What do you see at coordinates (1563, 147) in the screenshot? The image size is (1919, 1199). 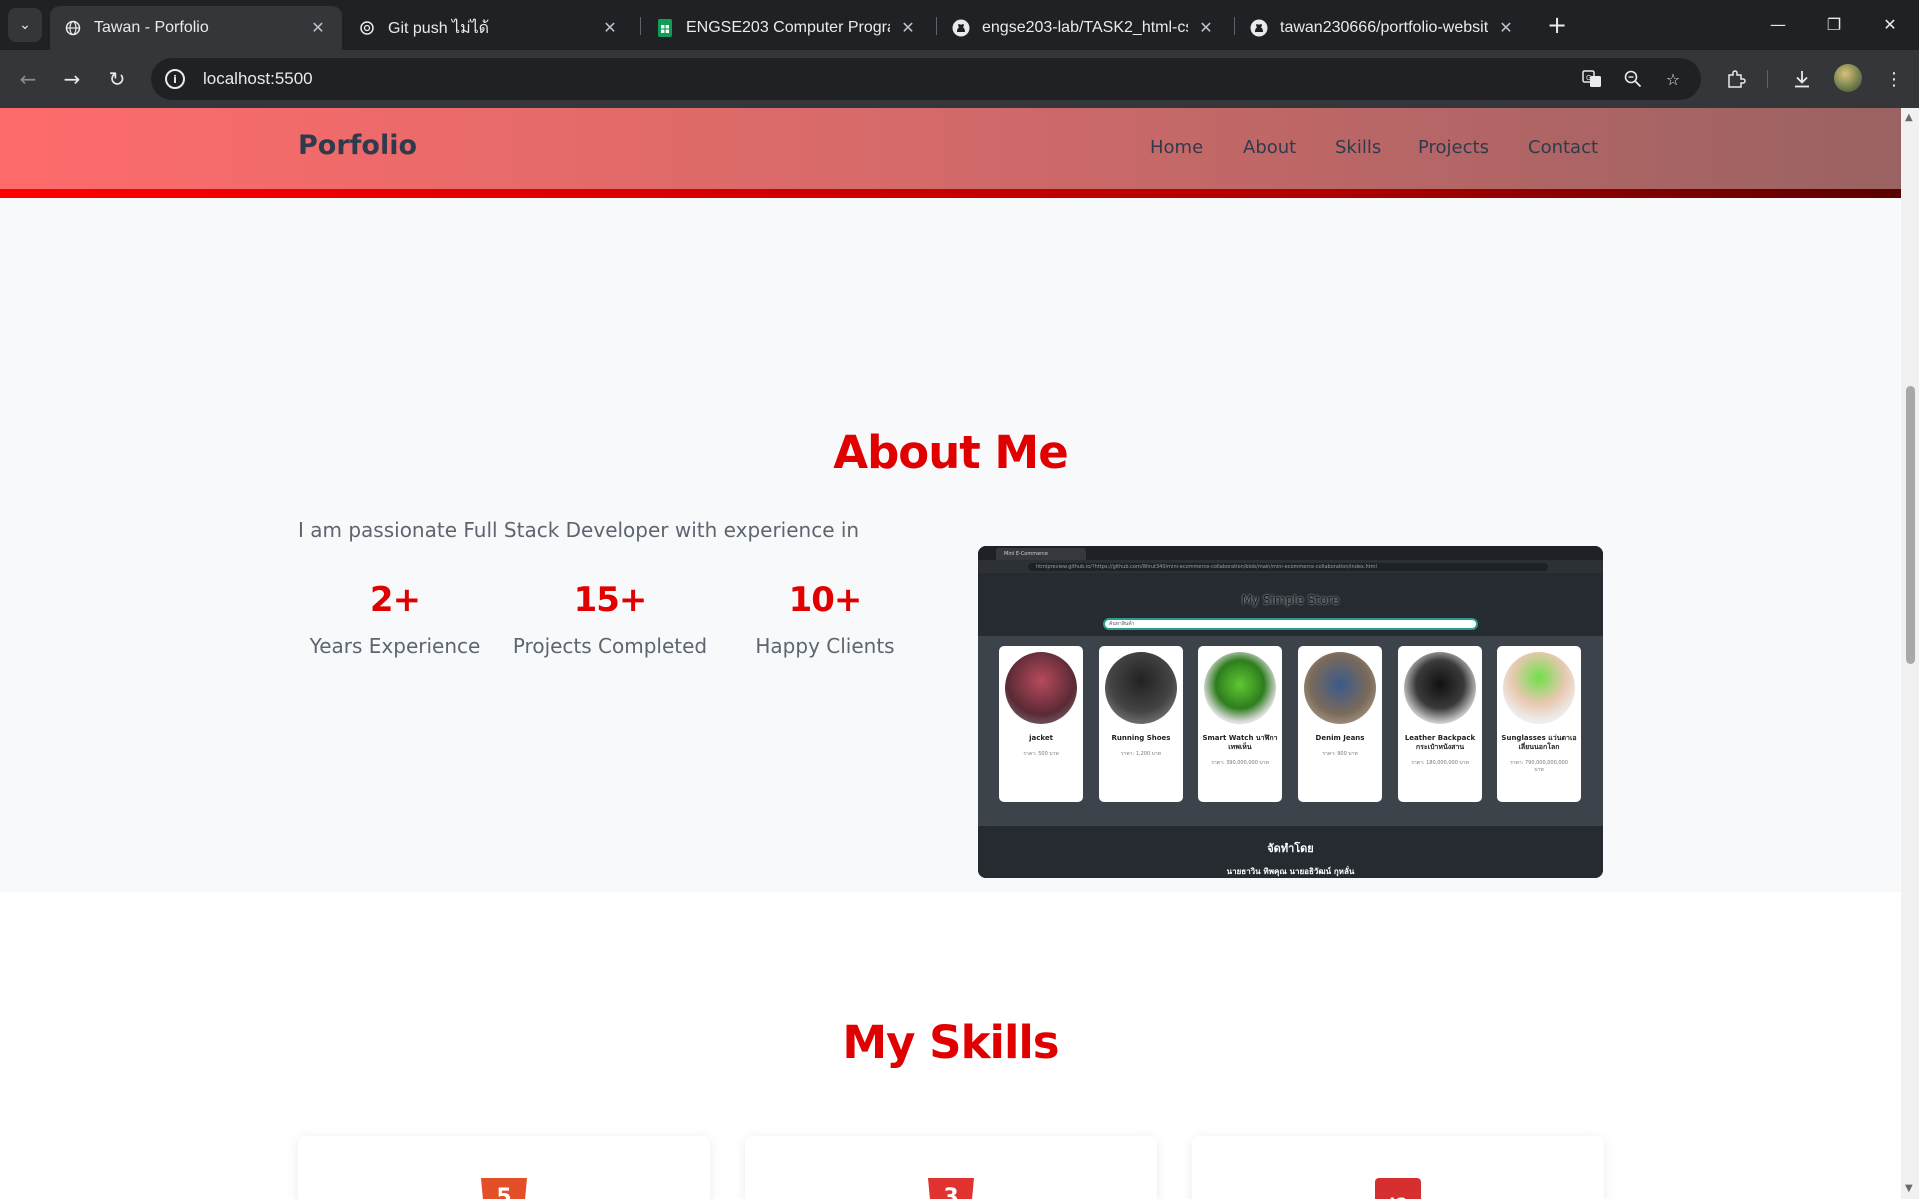 I see `nav-contact: Contact` at bounding box center [1563, 147].